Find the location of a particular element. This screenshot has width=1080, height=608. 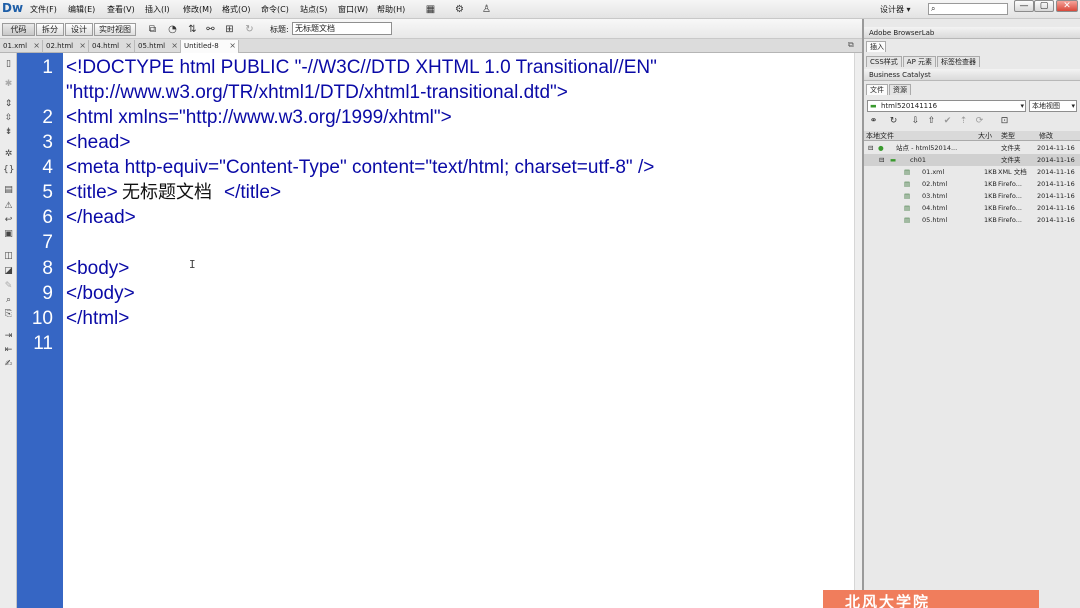

gear-icon: ⚙ is located at coordinates (459, 9).